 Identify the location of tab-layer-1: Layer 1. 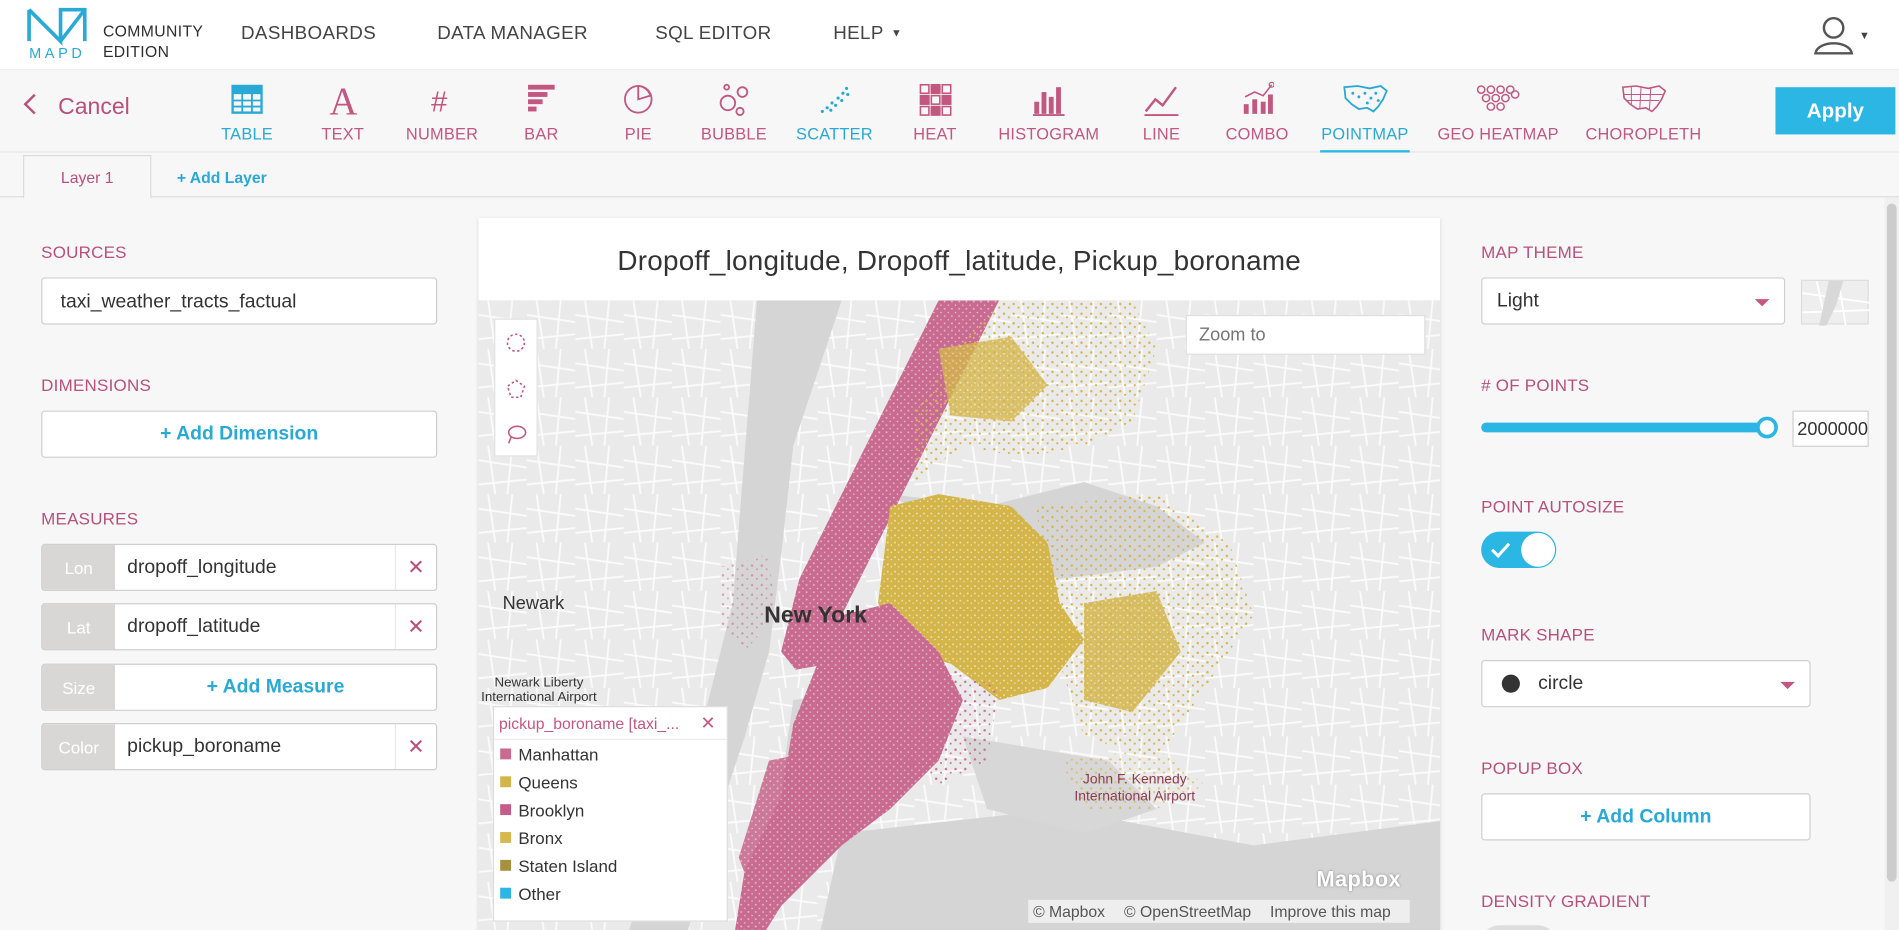
(87, 177).